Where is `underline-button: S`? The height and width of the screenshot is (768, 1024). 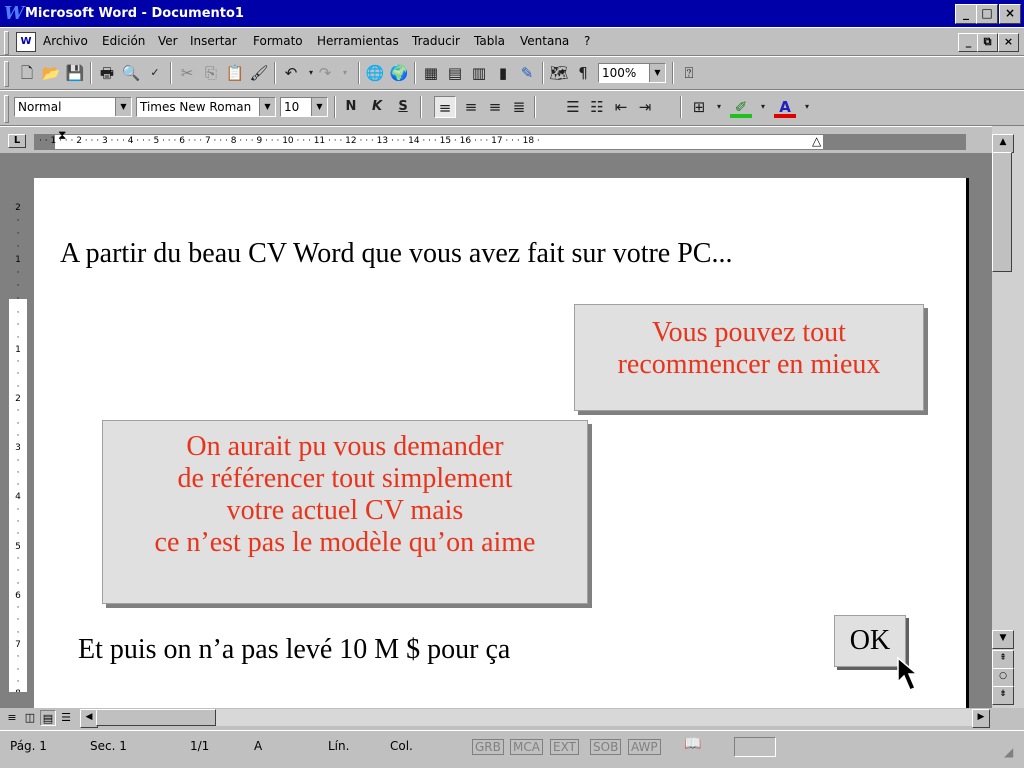
underline-button: S is located at coordinates (403, 107).